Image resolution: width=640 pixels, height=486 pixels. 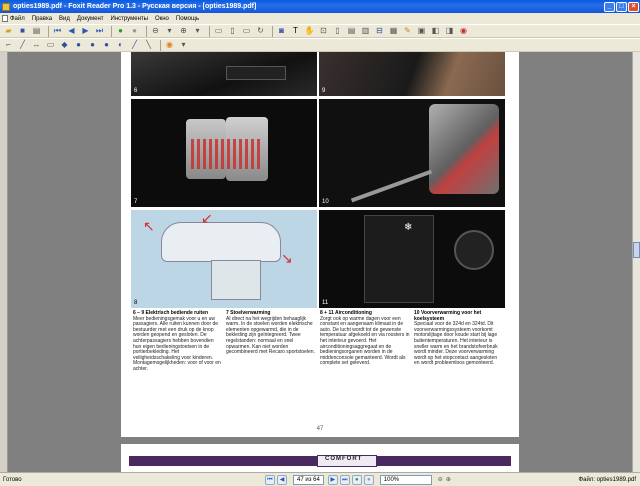 I want to click on next-page-icon: ▶, so click(x=85, y=31).